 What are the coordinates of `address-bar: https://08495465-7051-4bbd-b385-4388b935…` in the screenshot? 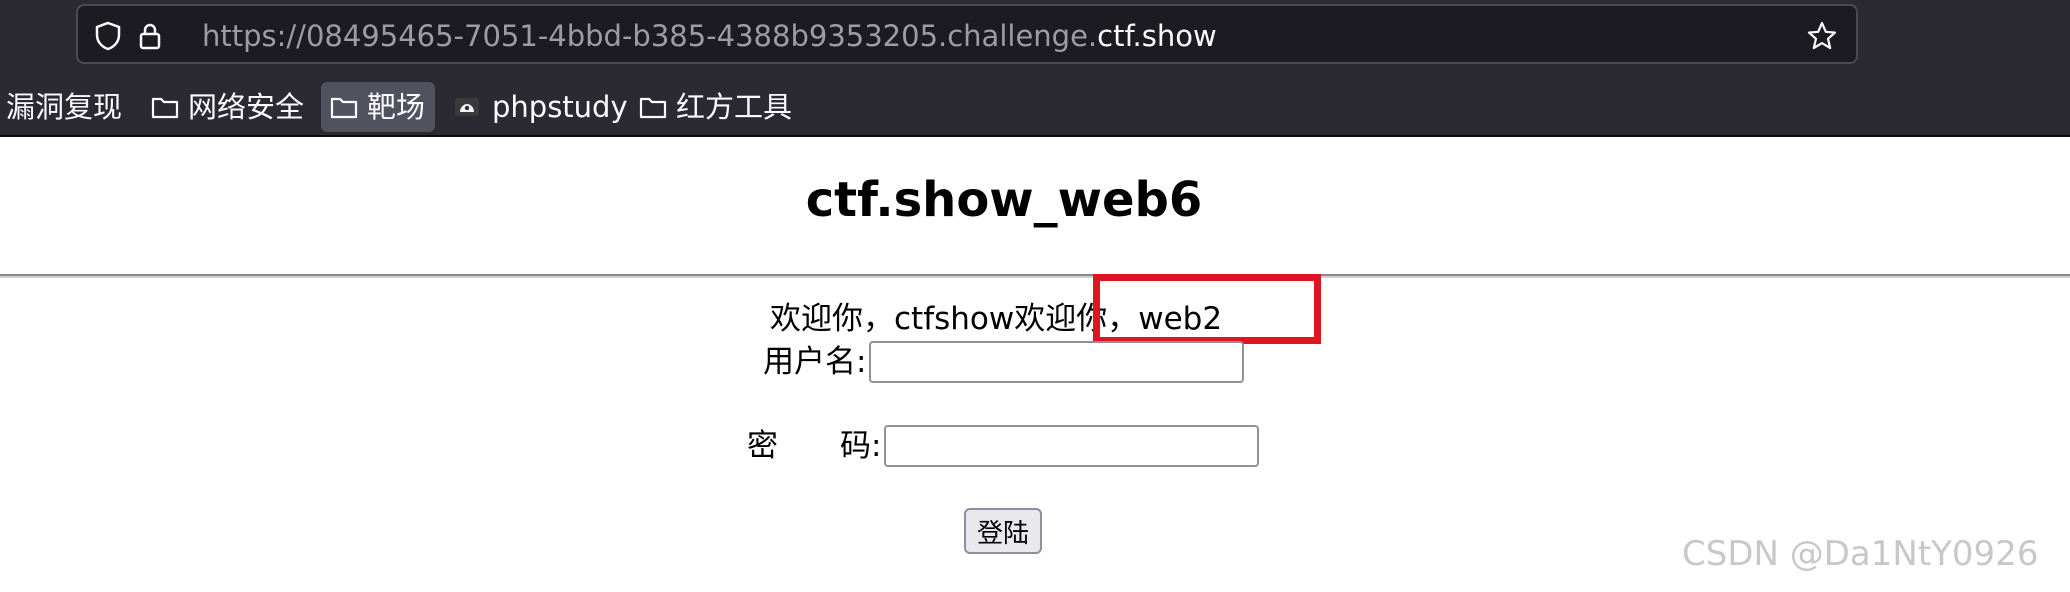 It's located at (967, 34).